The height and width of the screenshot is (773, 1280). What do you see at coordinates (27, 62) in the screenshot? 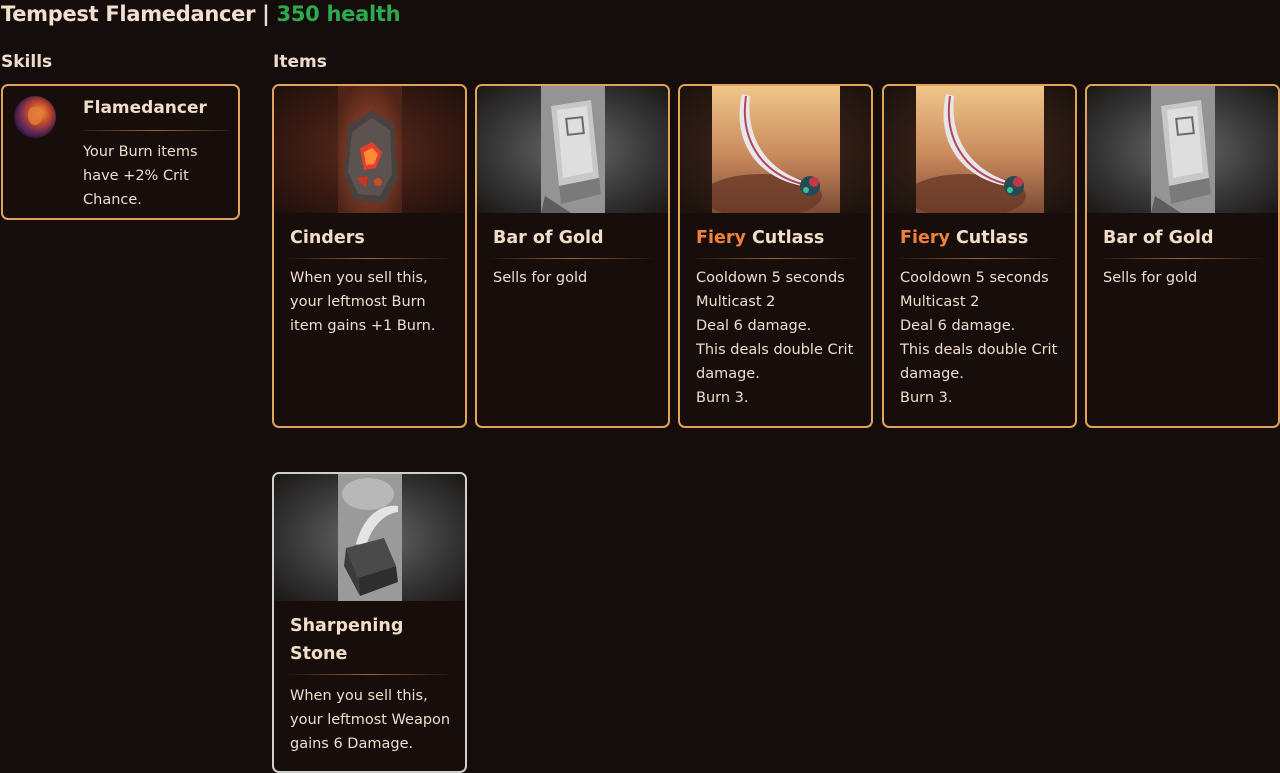
I see `skills-heading: Skills` at bounding box center [27, 62].